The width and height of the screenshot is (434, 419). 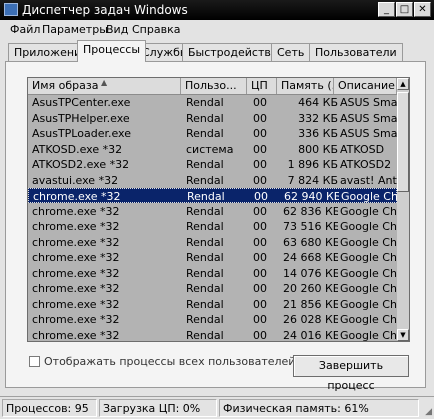 I want to click on show-all-users-checkbox, so click(x=34, y=361).